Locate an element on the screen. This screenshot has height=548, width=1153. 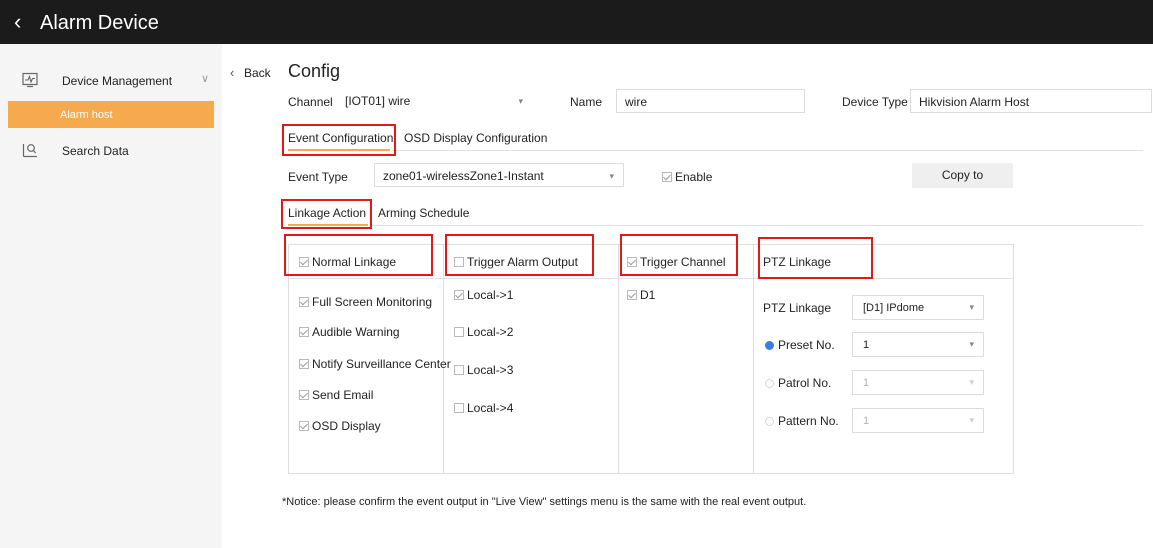
normal-linkage-item: Full Screen Monitoring is located at coordinates (365, 302).